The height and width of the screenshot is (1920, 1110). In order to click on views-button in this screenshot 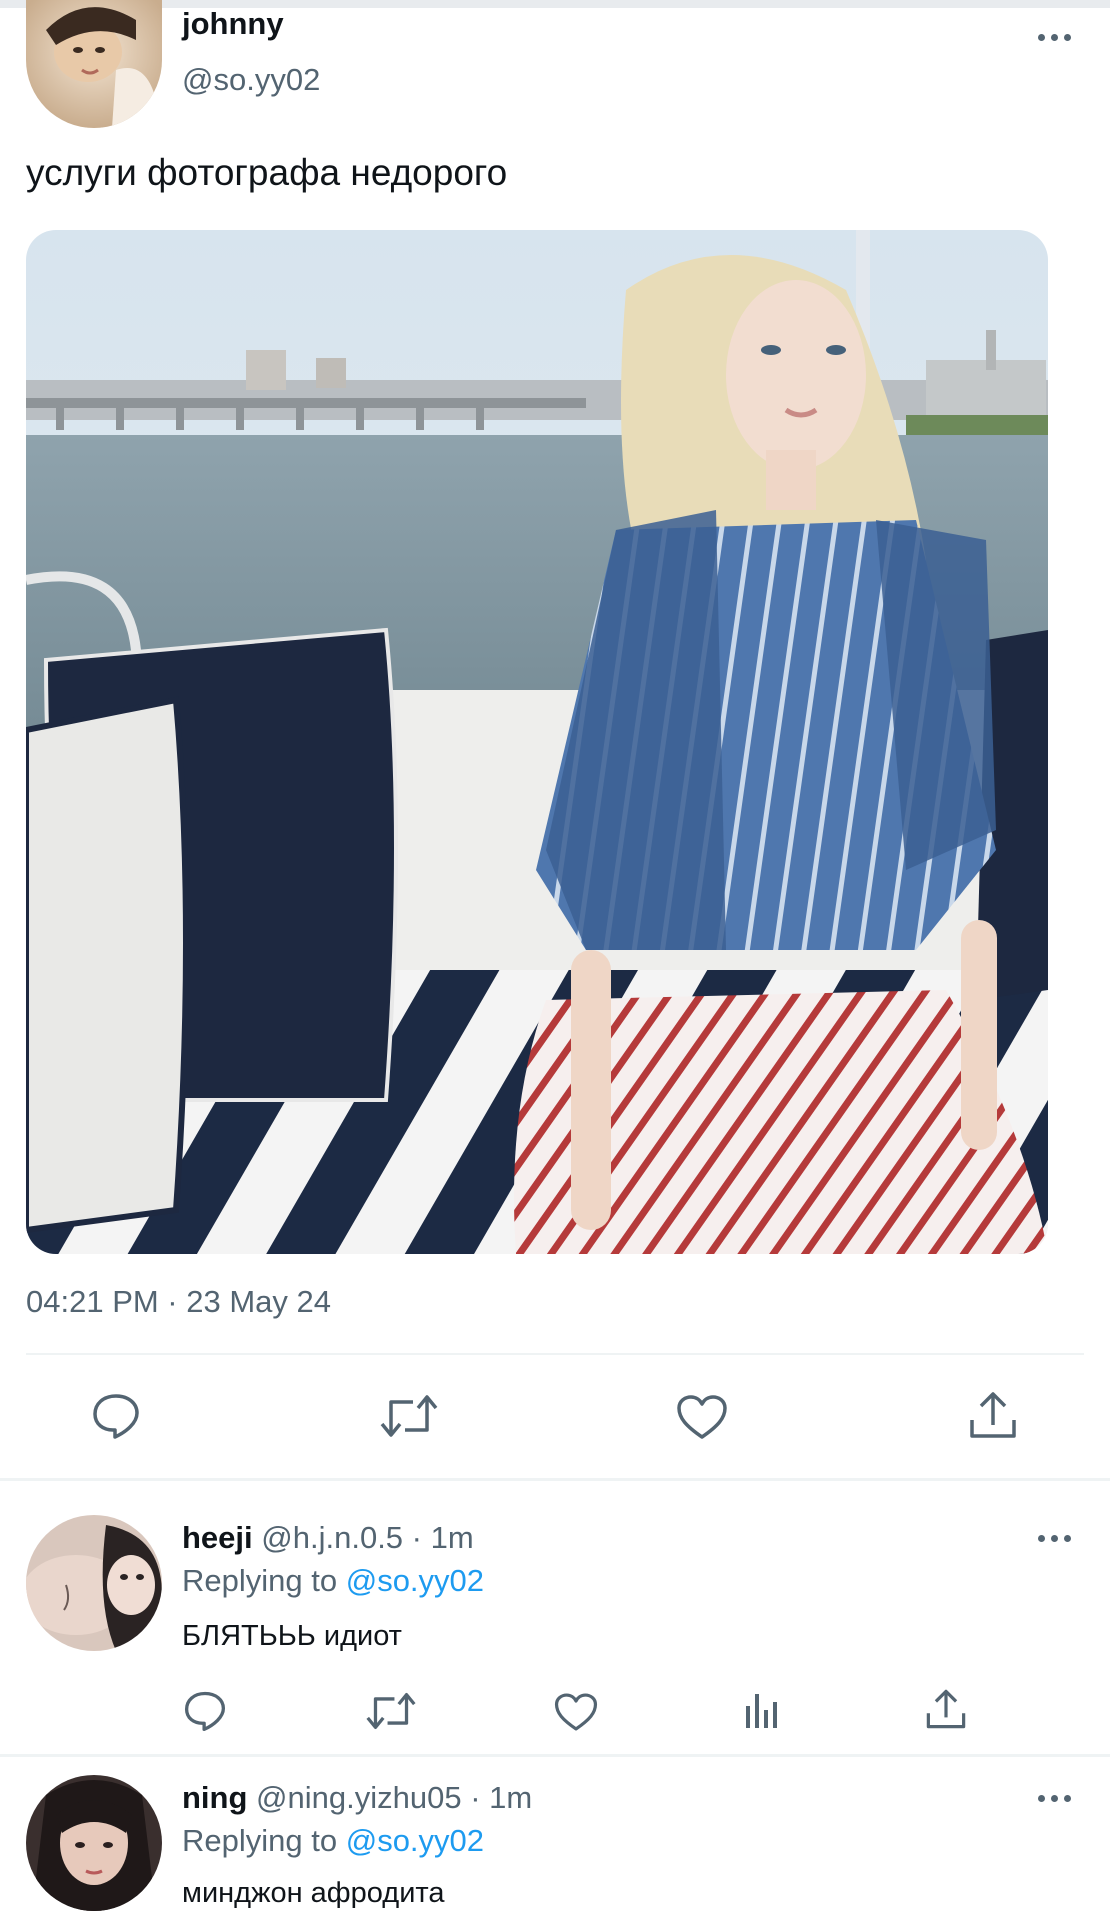, I will do `click(761, 1710)`.